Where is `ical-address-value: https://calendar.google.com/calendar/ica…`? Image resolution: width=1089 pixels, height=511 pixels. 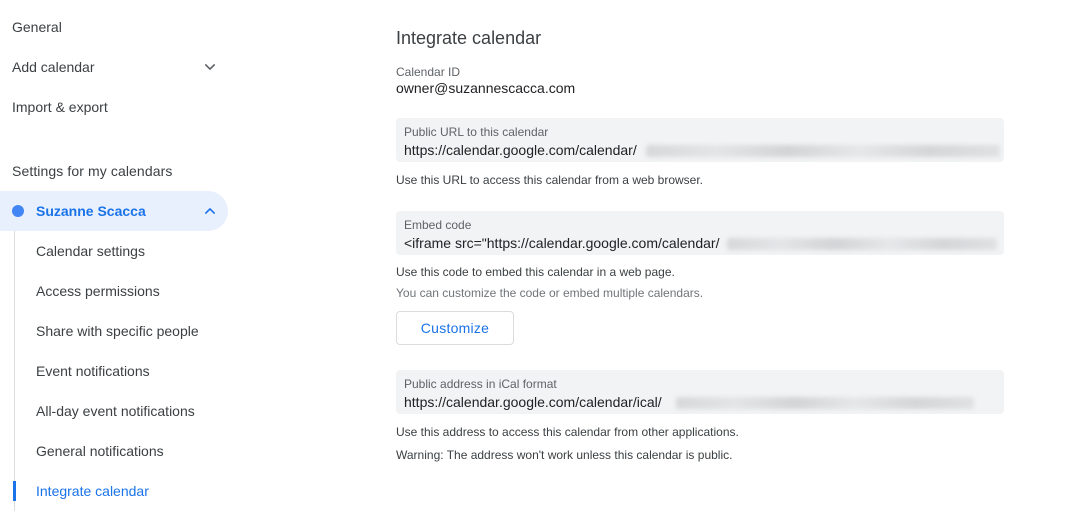 ical-address-value: https://calendar.google.com/calendar/ica… is located at coordinates (533, 402).